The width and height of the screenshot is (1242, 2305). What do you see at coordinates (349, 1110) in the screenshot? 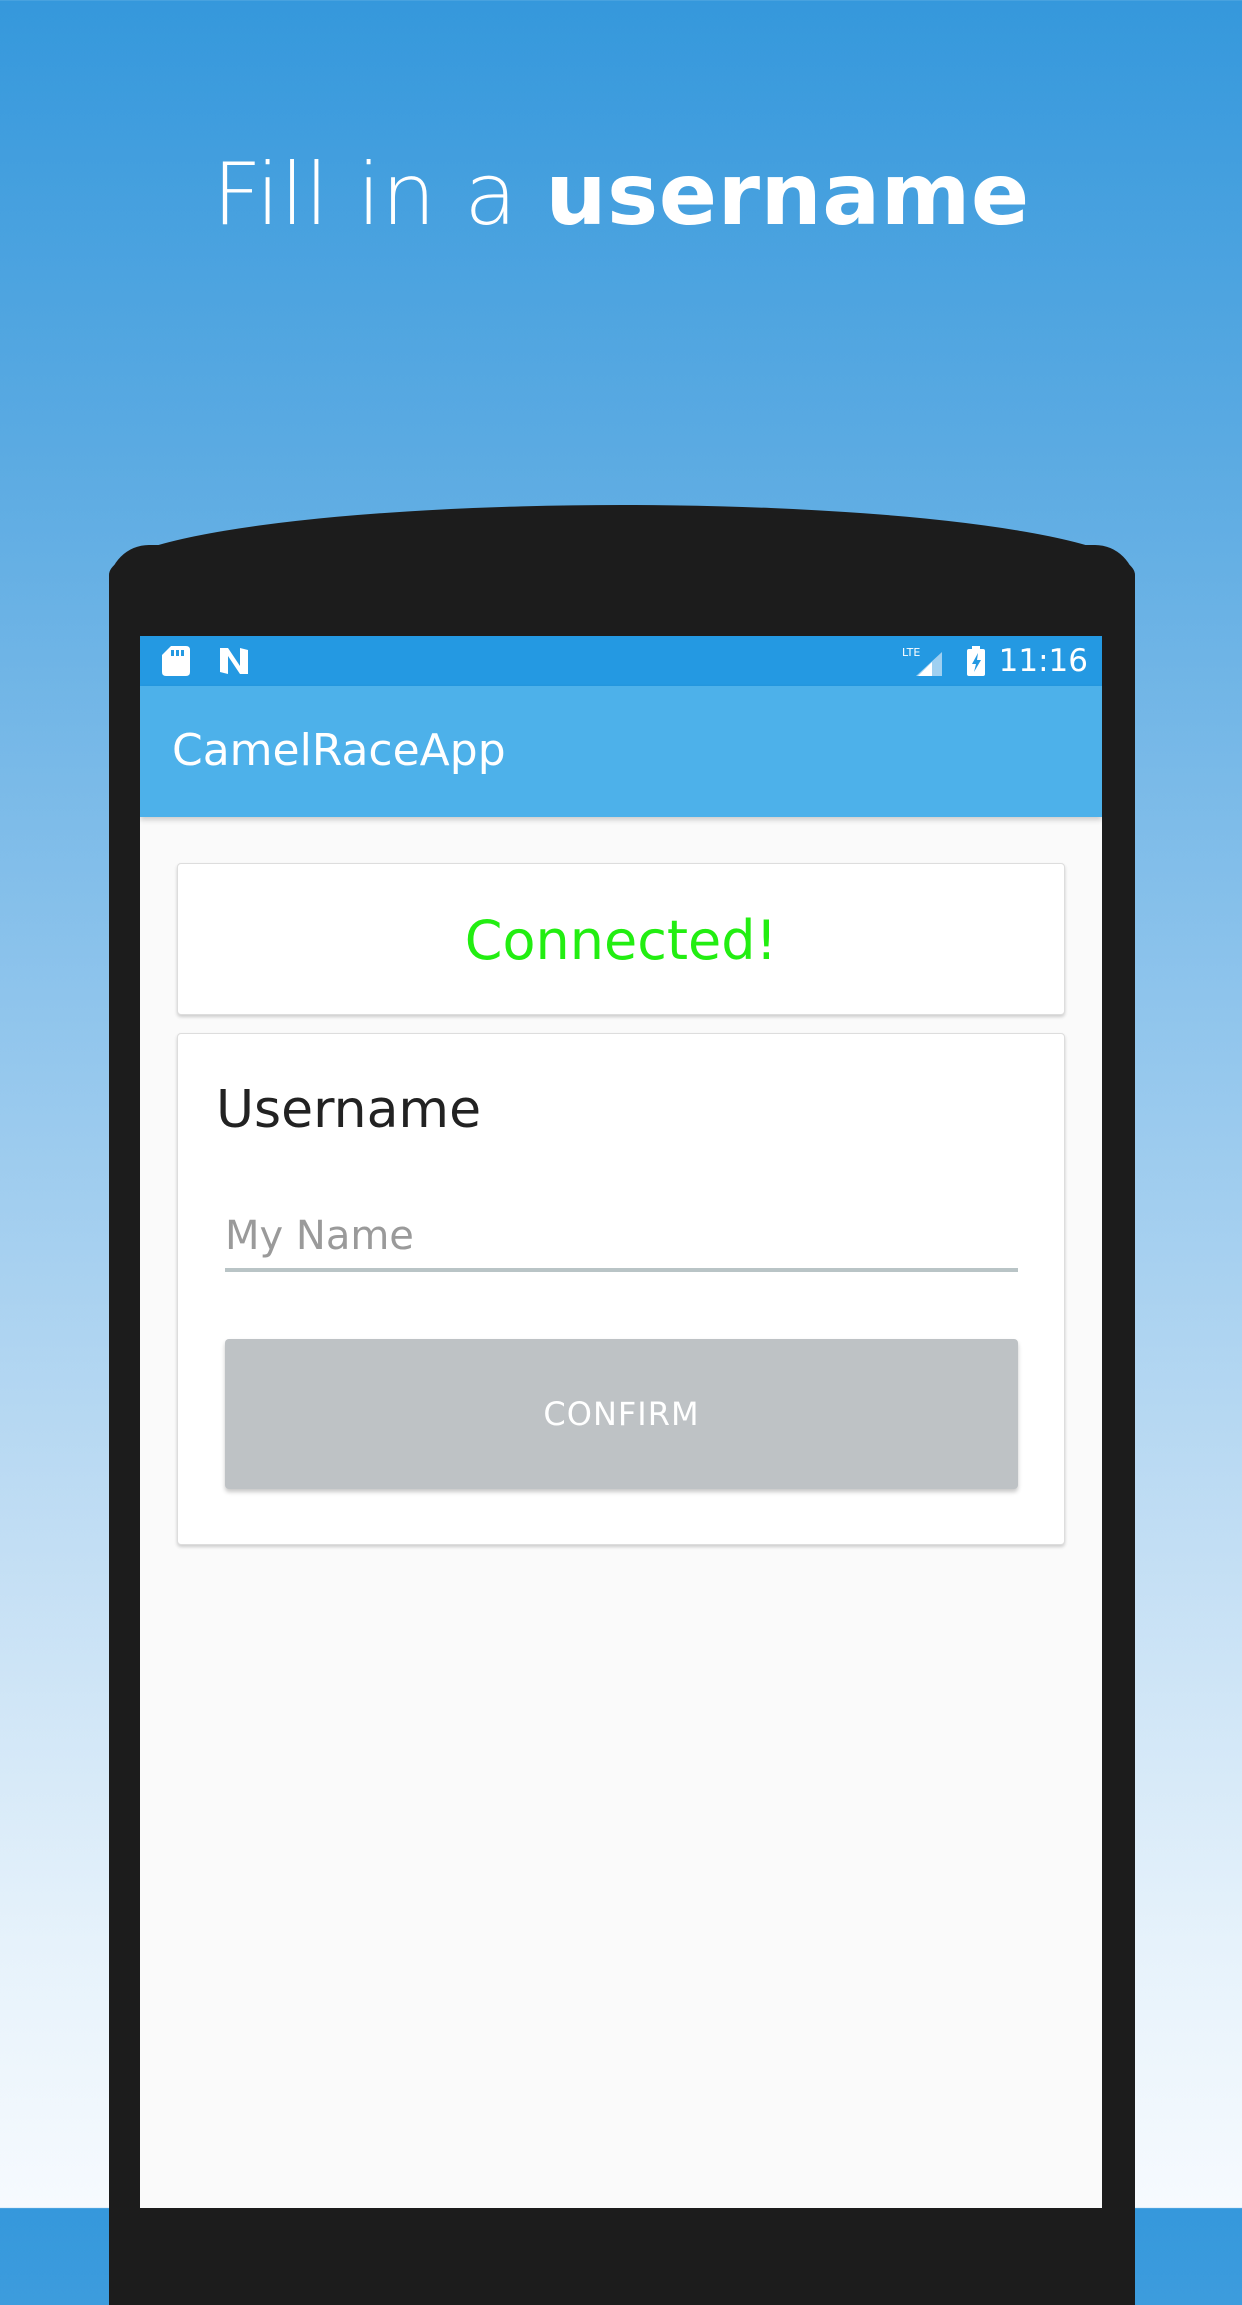
I see `username-label: Username` at bounding box center [349, 1110].